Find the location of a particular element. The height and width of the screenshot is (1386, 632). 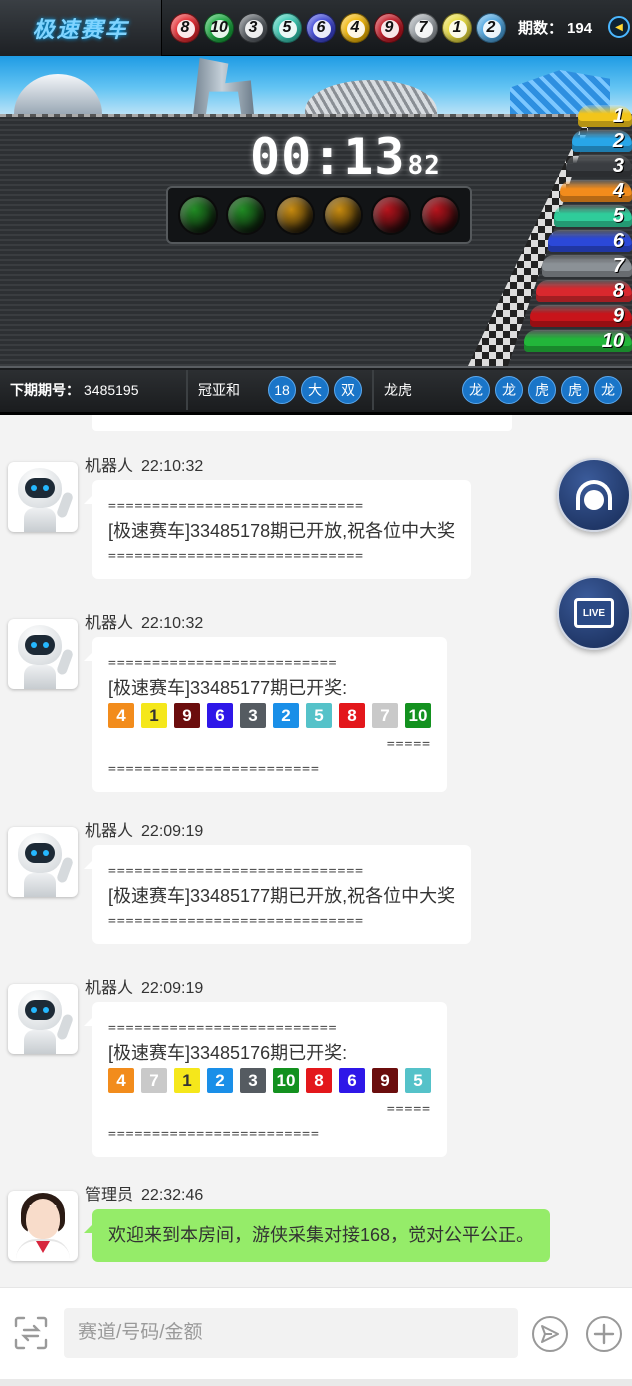

live-tv-icon: LIVE is located at coordinates (594, 613).